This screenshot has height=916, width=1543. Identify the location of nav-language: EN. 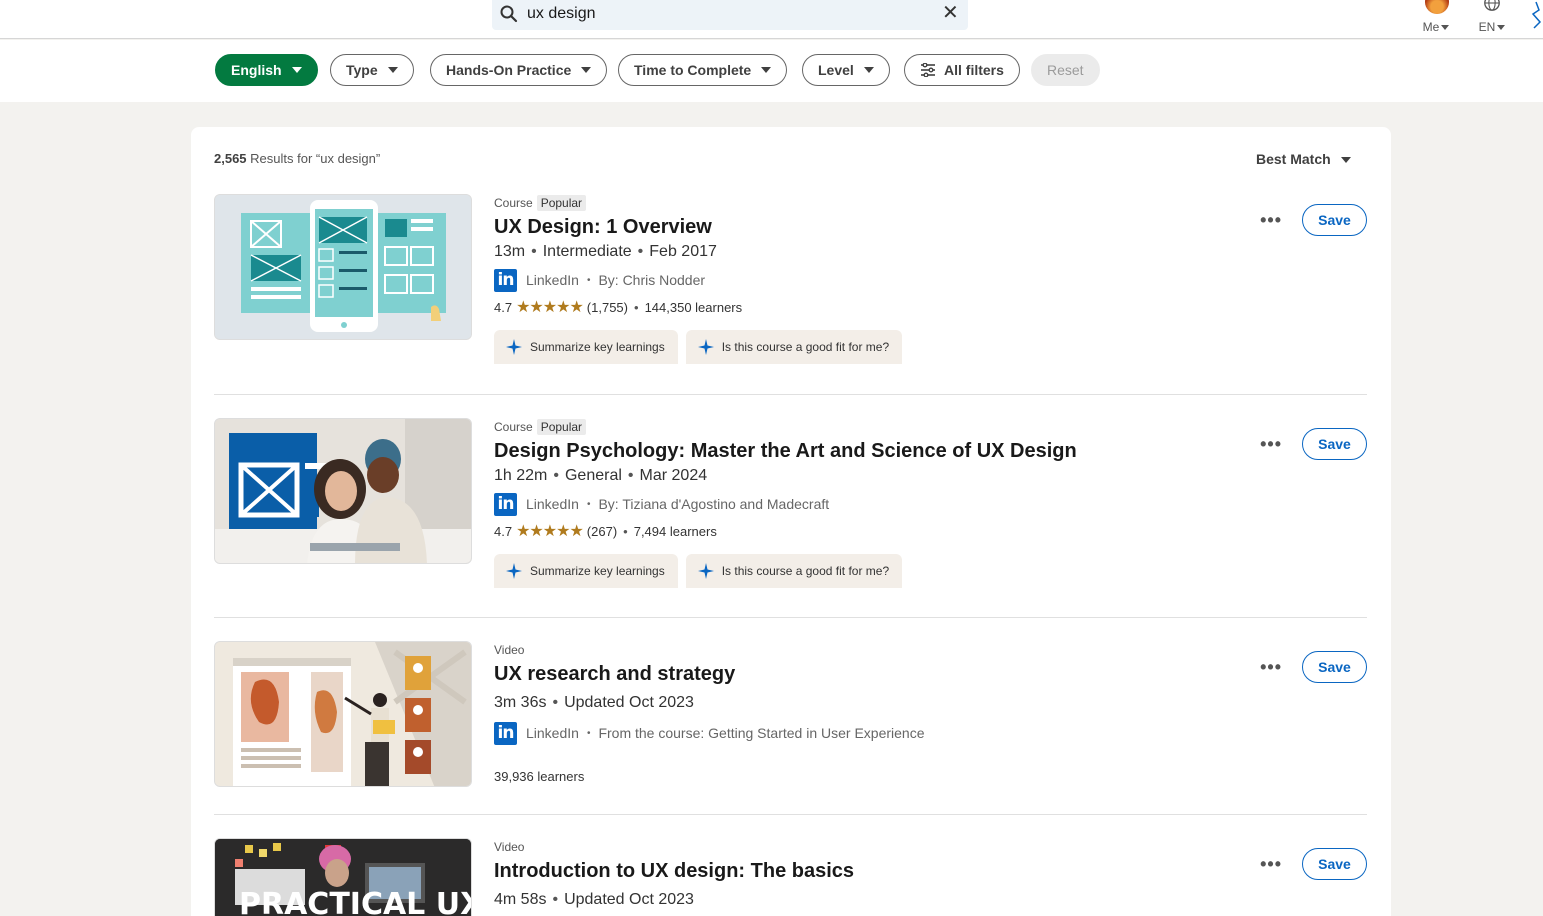
(1492, 19).